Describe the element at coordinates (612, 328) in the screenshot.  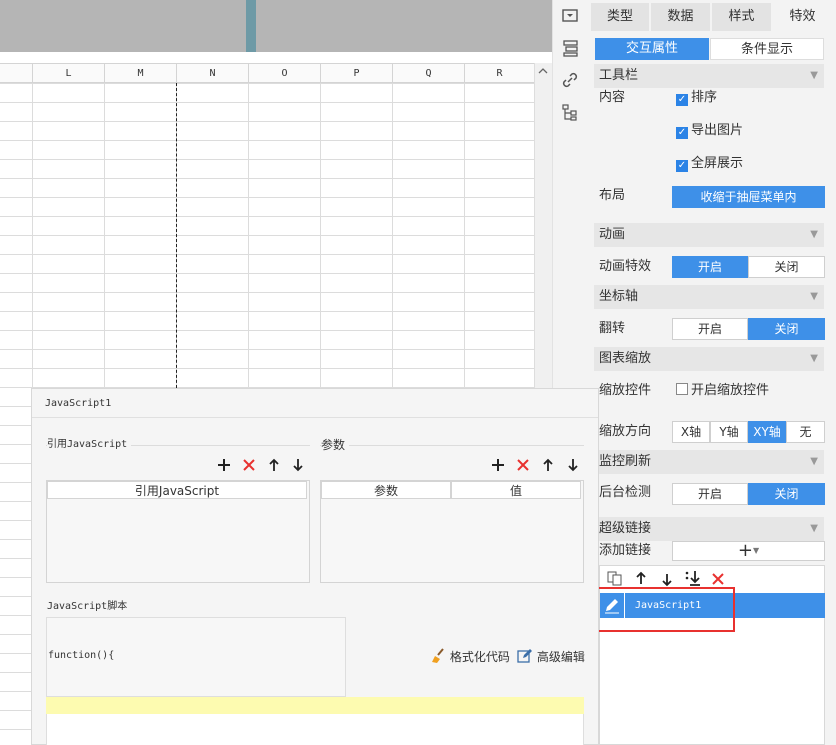
I see `flip-label: 翻转` at that location.